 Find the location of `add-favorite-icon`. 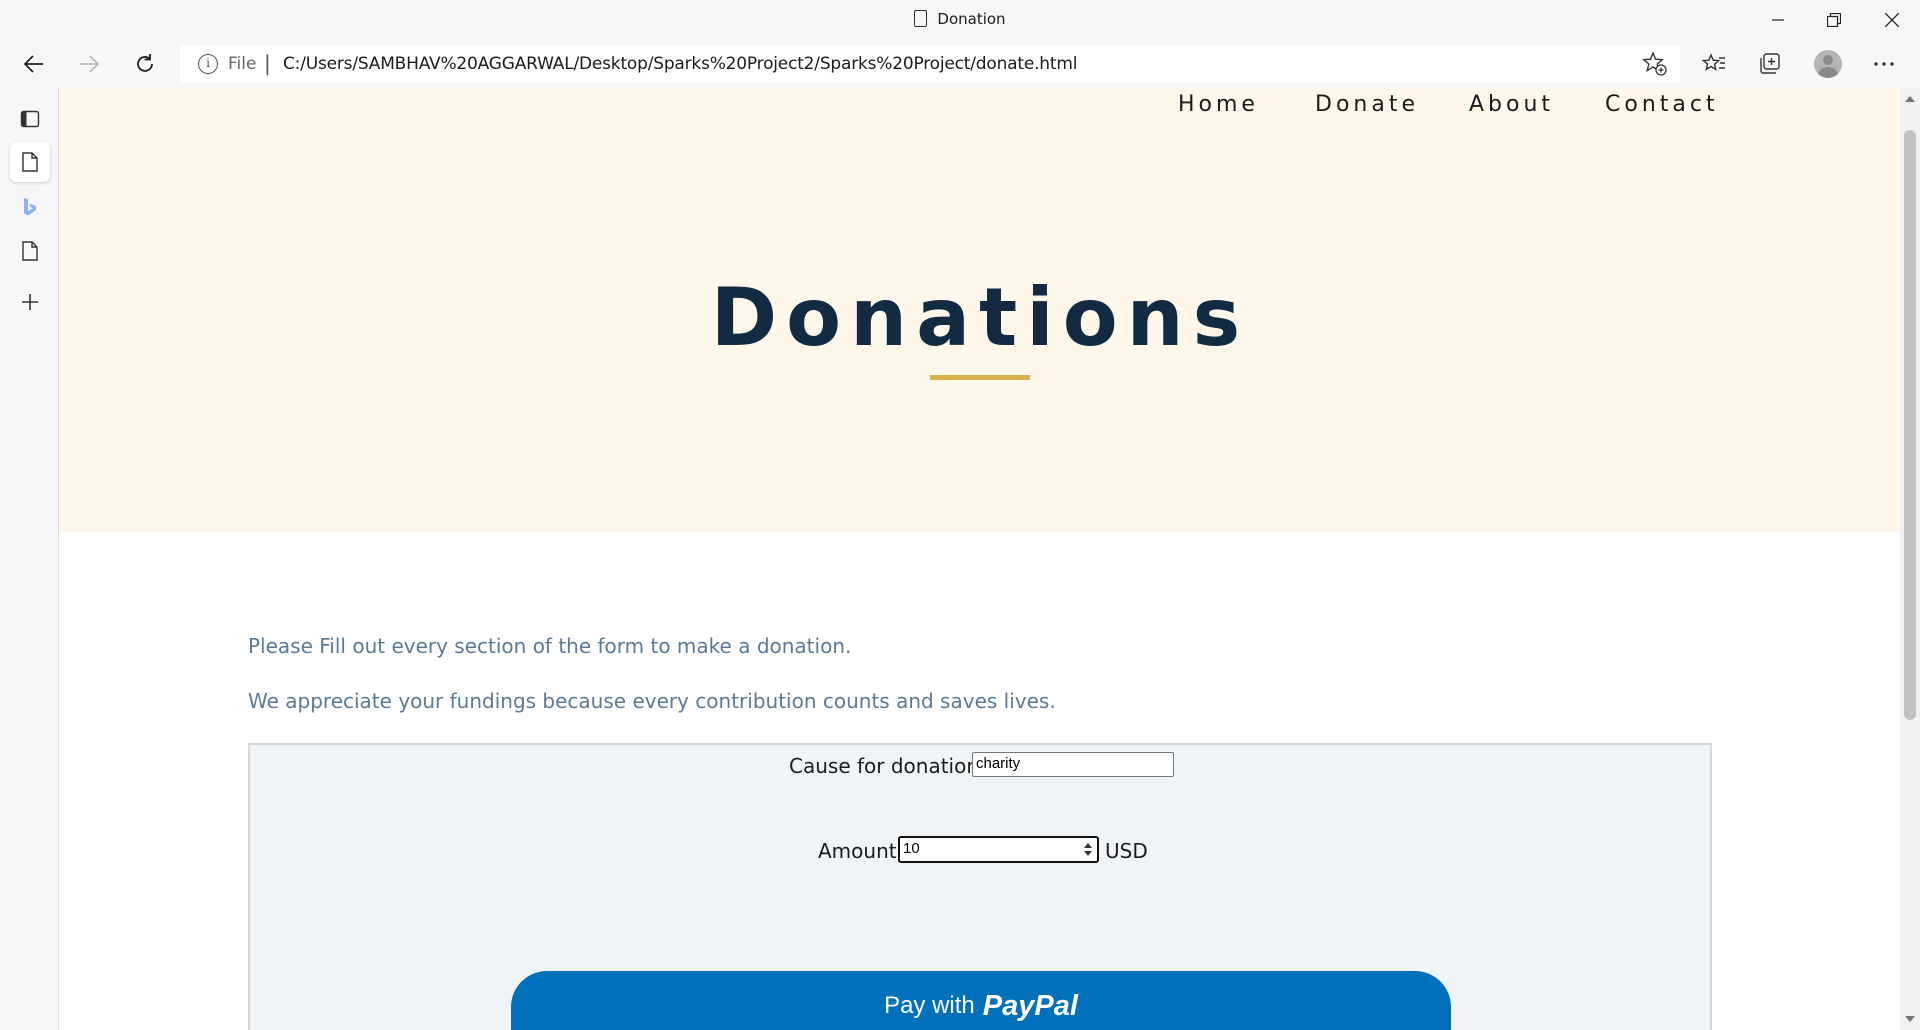

add-favorite-icon is located at coordinates (1654, 63).